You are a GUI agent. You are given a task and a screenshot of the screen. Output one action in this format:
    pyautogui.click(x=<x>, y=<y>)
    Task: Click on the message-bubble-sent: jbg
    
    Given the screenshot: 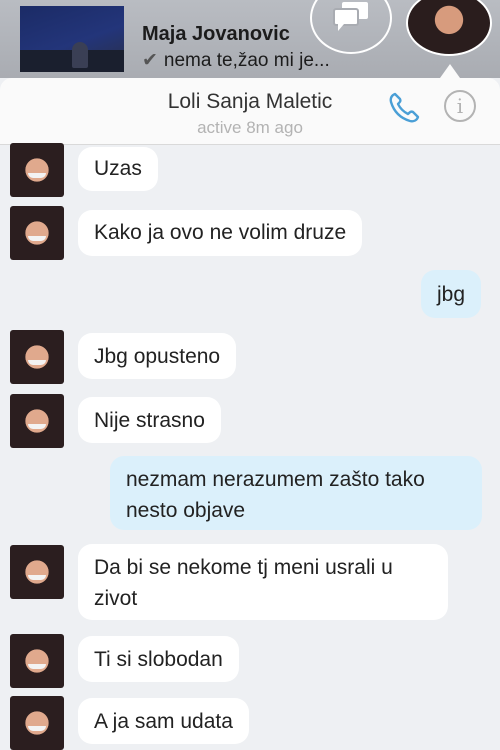 What is the action you would take?
    pyautogui.click(x=451, y=294)
    